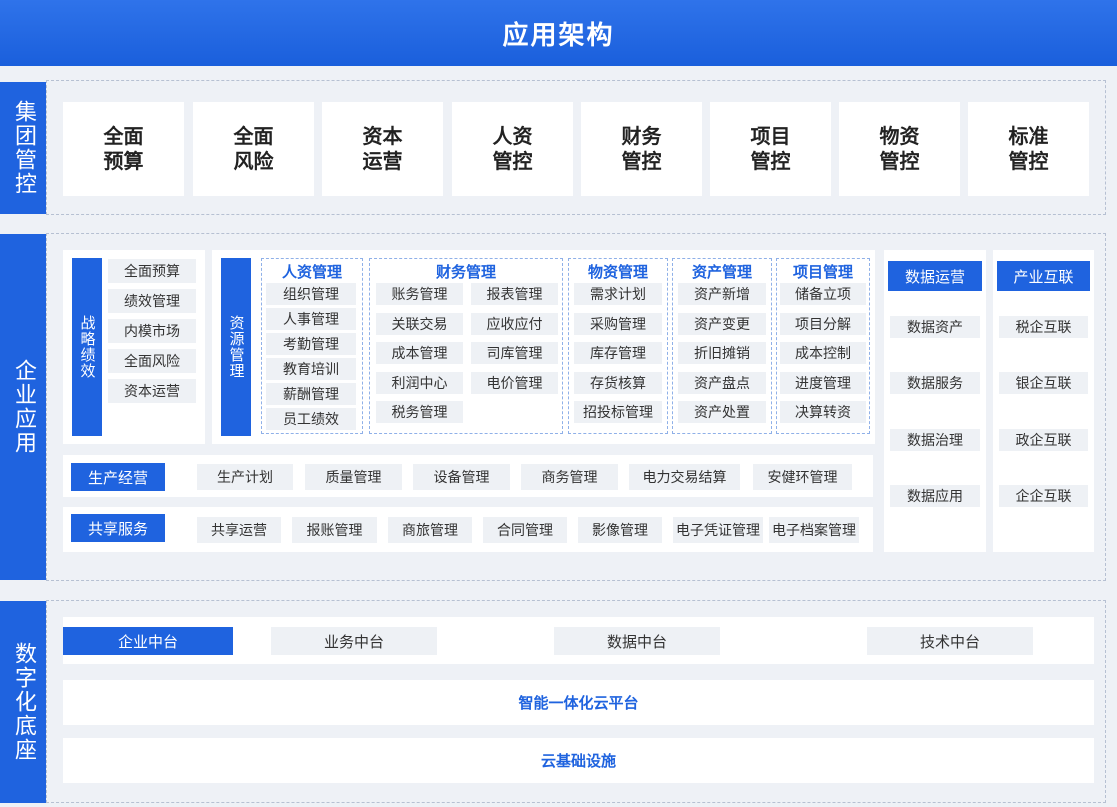 This screenshot has width=1117, height=807. What do you see at coordinates (578, 702) in the screenshot?
I see `cloud-platform: 智能一体化云平台` at bounding box center [578, 702].